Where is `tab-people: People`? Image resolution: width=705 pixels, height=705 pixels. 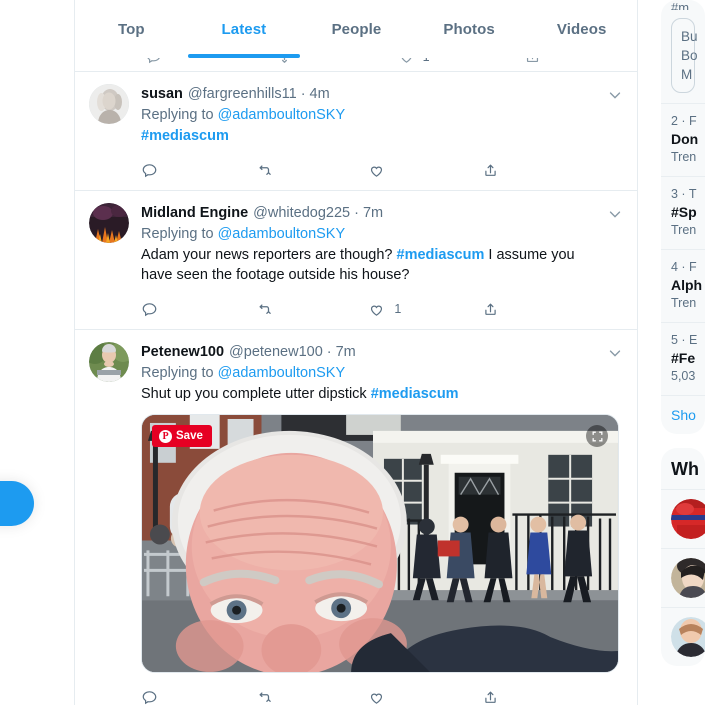
tab-people: People is located at coordinates (356, 29).